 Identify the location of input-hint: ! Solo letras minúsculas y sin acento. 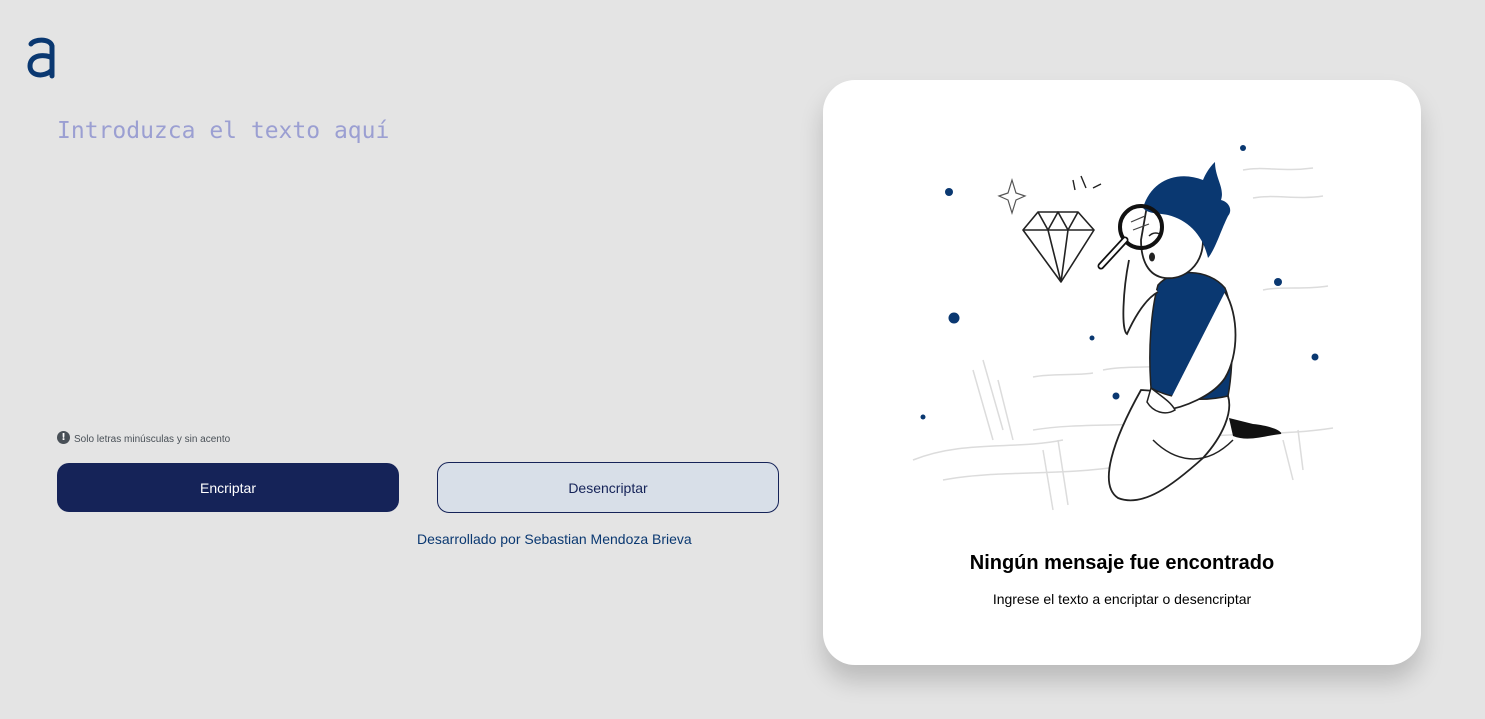
(143, 437).